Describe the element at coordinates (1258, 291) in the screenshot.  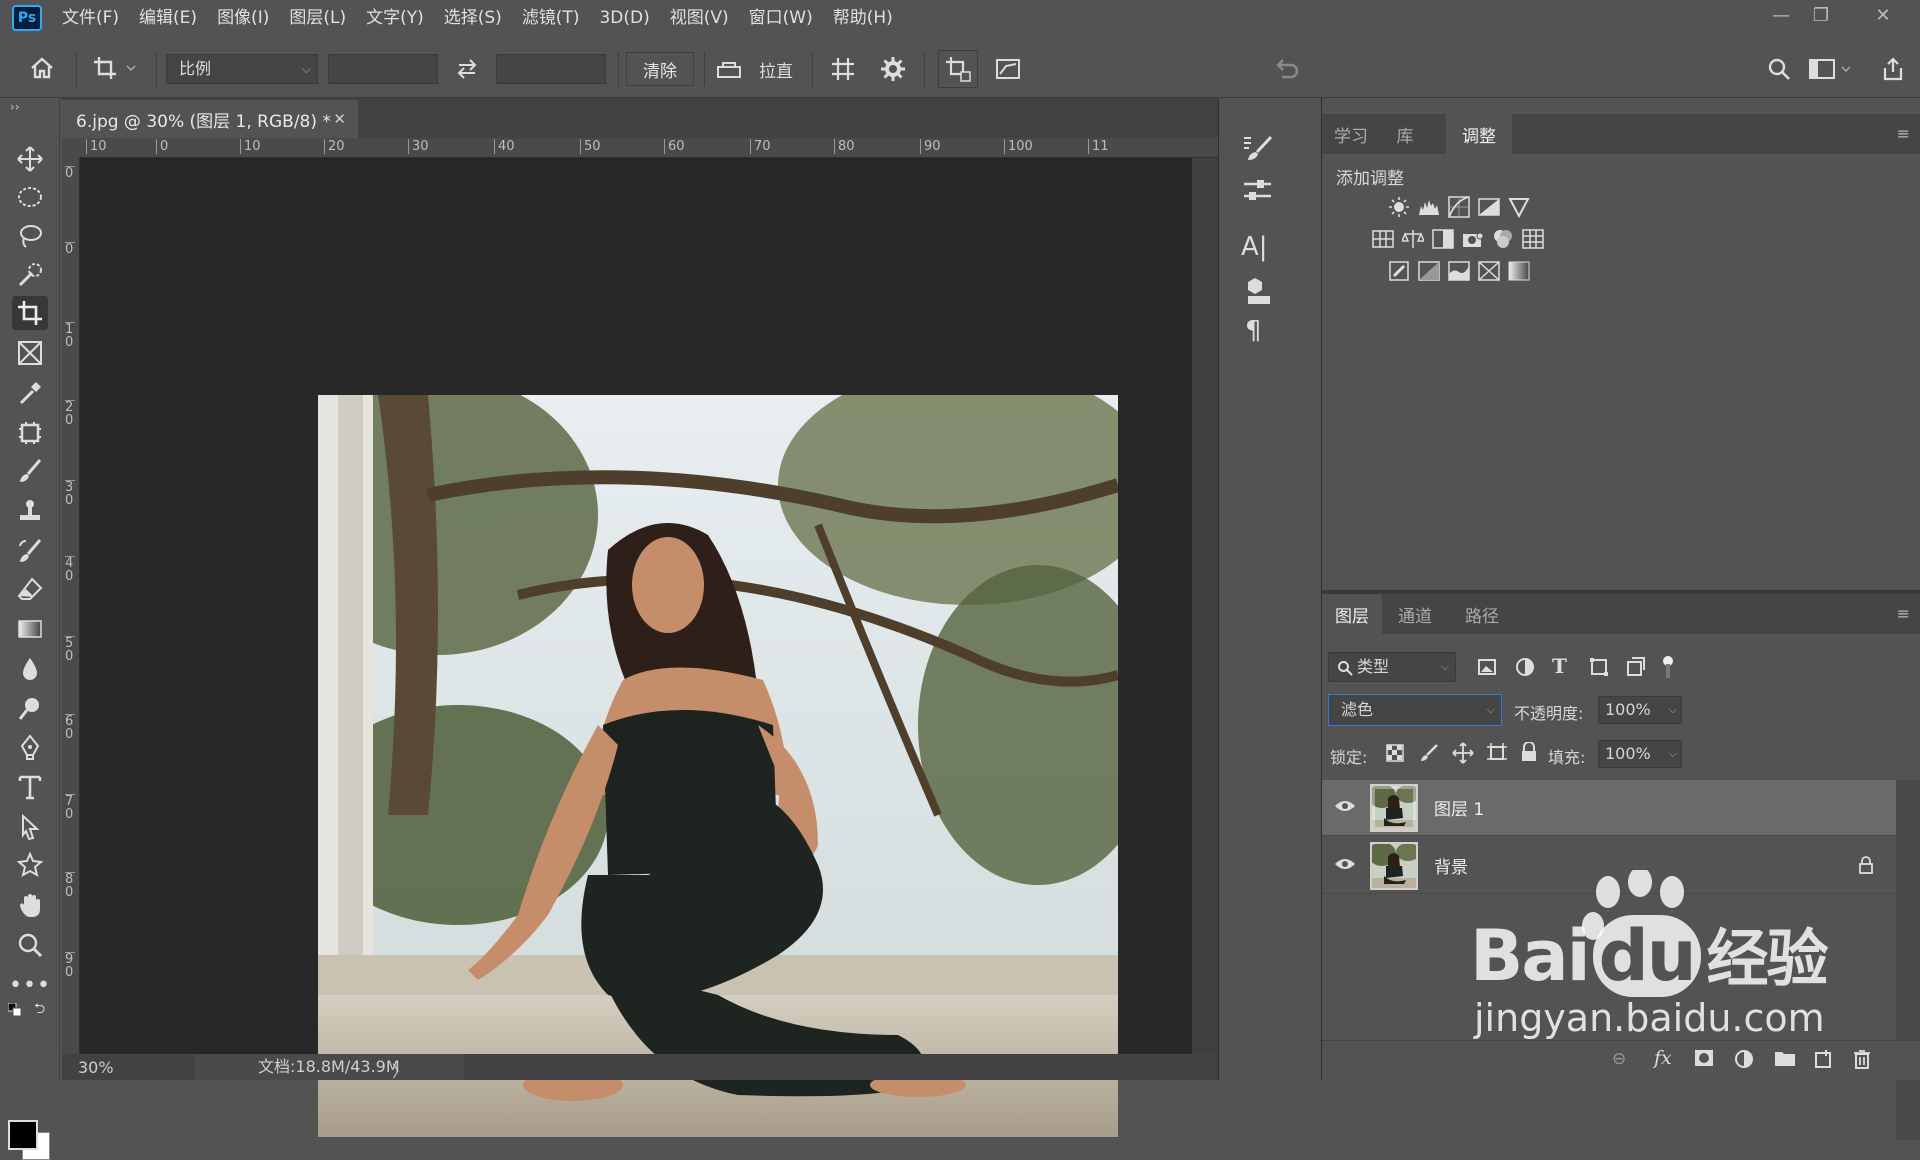
I see `3d-panel-icon` at that location.